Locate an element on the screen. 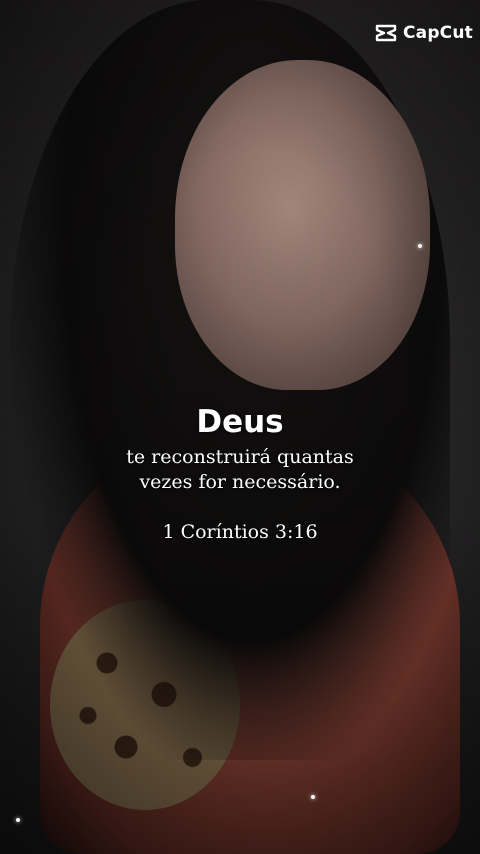 The image size is (480, 854). capcut-logo-icon is located at coordinates (386, 33).